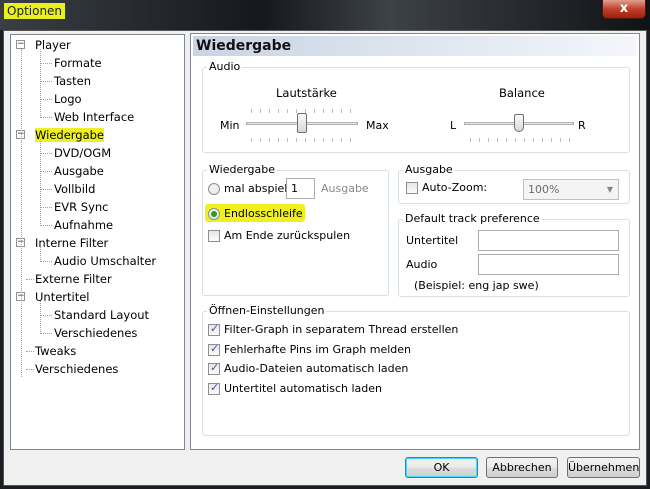 The image size is (650, 489). I want to click on page-title: Wiedergabe, so click(415, 46).